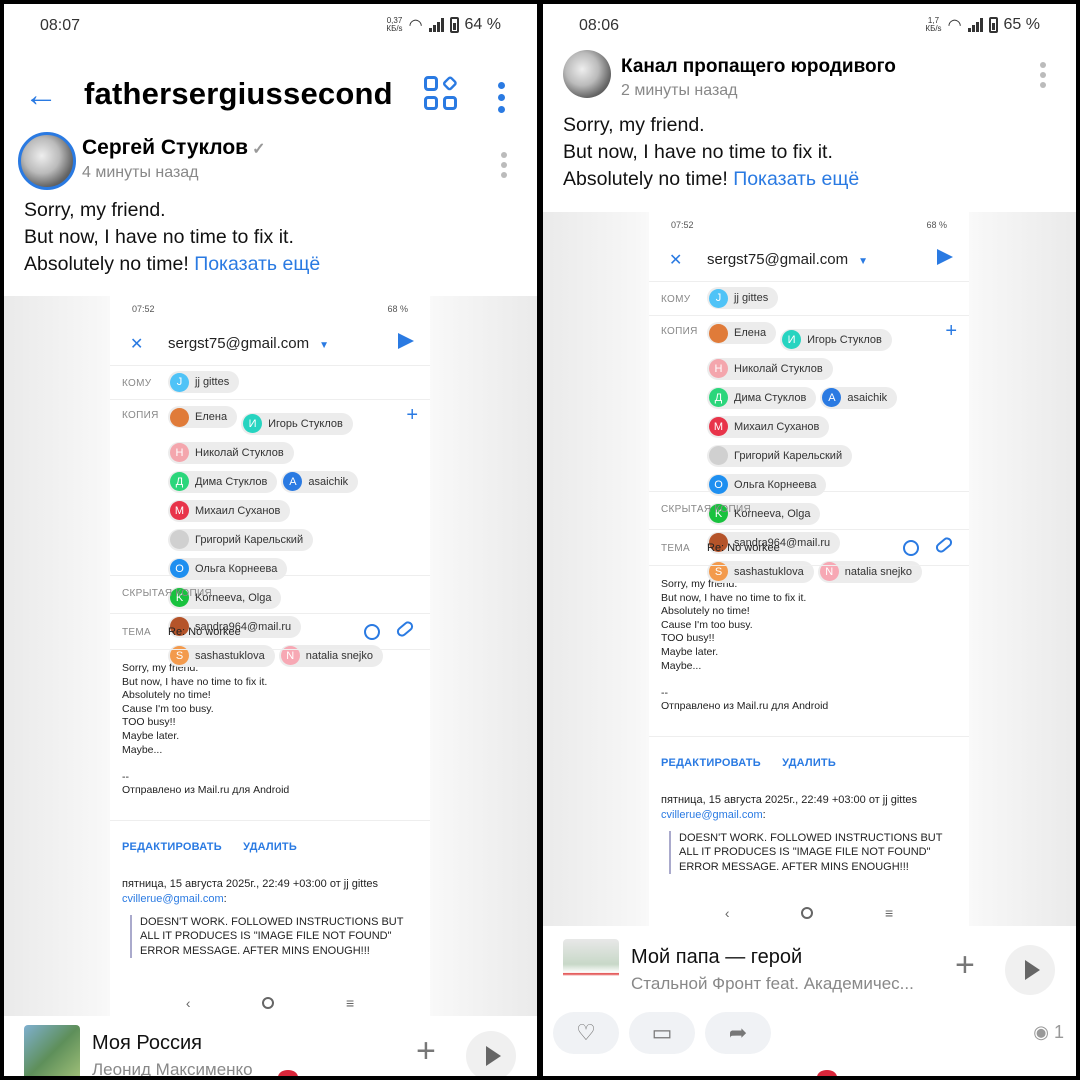 This screenshot has width=1080, height=1080. What do you see at coordinates (586, 1033) in the screenshot?
I see `like-icon: ♡` at bounding box center [586, 1033].